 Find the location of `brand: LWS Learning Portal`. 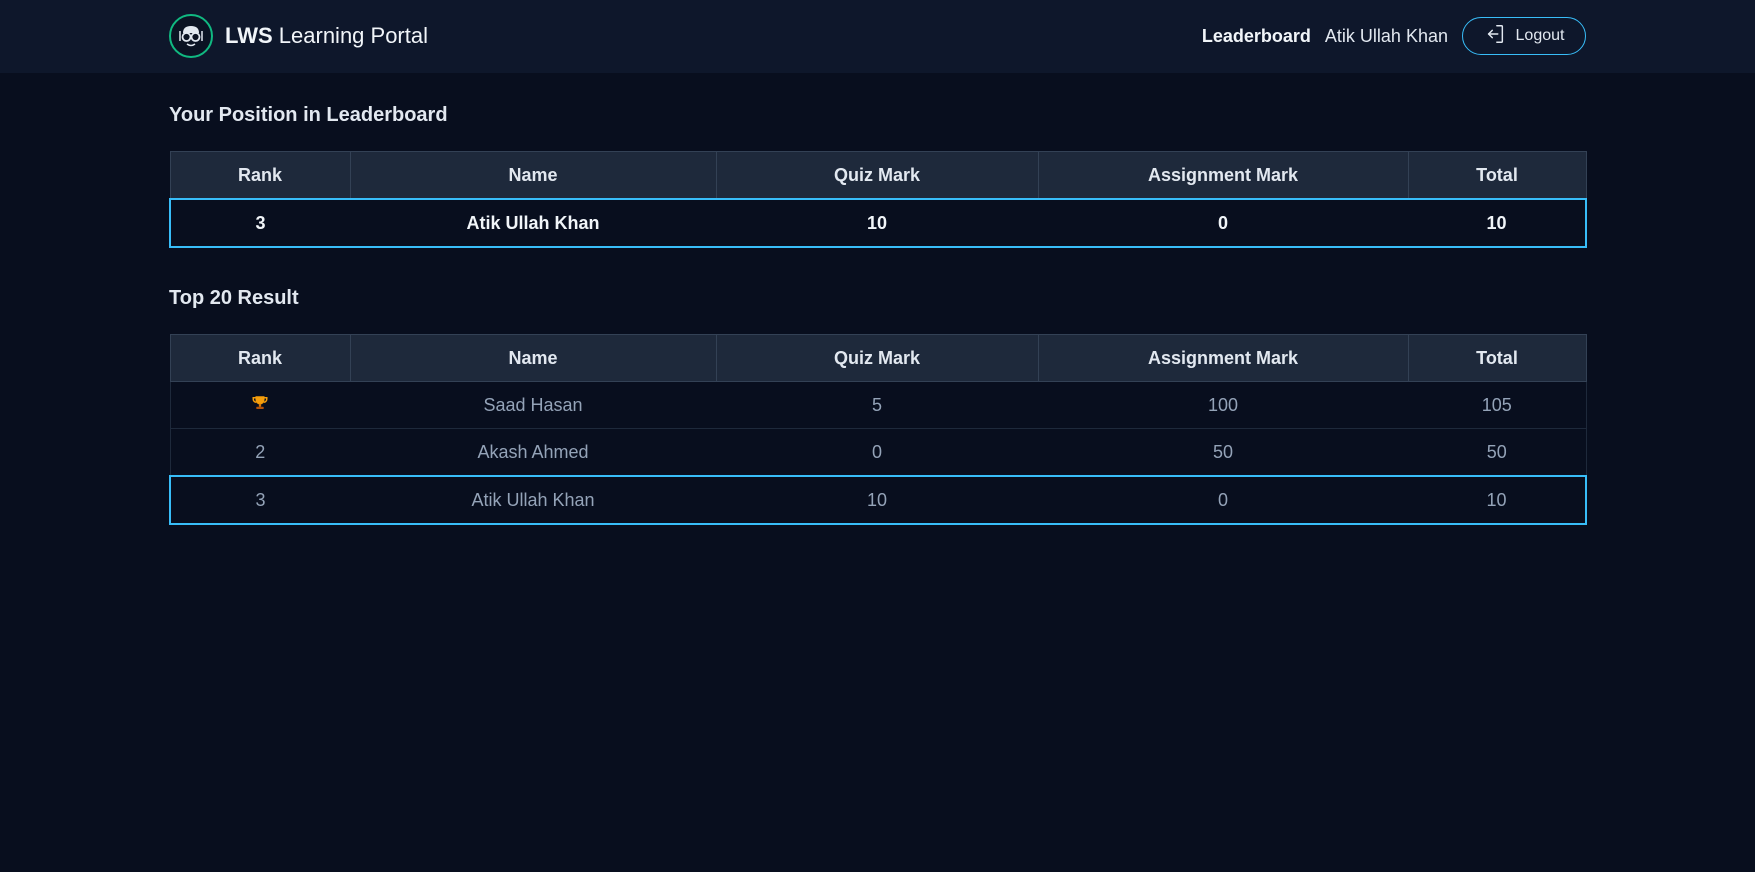

brand: LWS Learning Portal is located at coordinates (298, 36).